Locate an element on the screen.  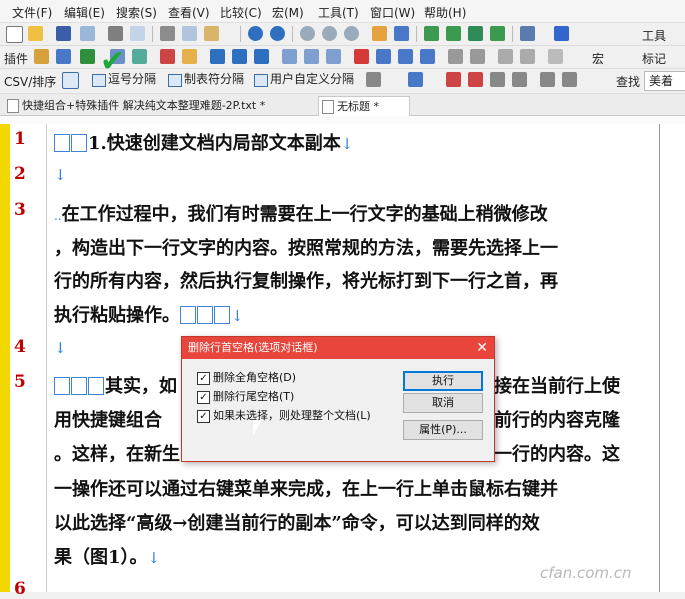
line-number: 5 is located at coordinates (20, 382).